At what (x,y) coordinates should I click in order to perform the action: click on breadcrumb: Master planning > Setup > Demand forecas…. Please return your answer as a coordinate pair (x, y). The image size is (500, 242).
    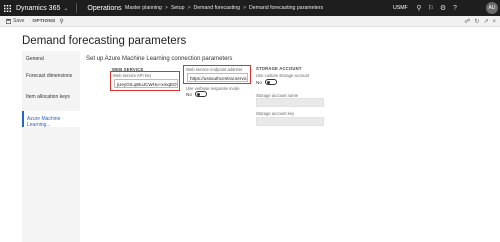
    Looking at the image, I should click on (224, 8).